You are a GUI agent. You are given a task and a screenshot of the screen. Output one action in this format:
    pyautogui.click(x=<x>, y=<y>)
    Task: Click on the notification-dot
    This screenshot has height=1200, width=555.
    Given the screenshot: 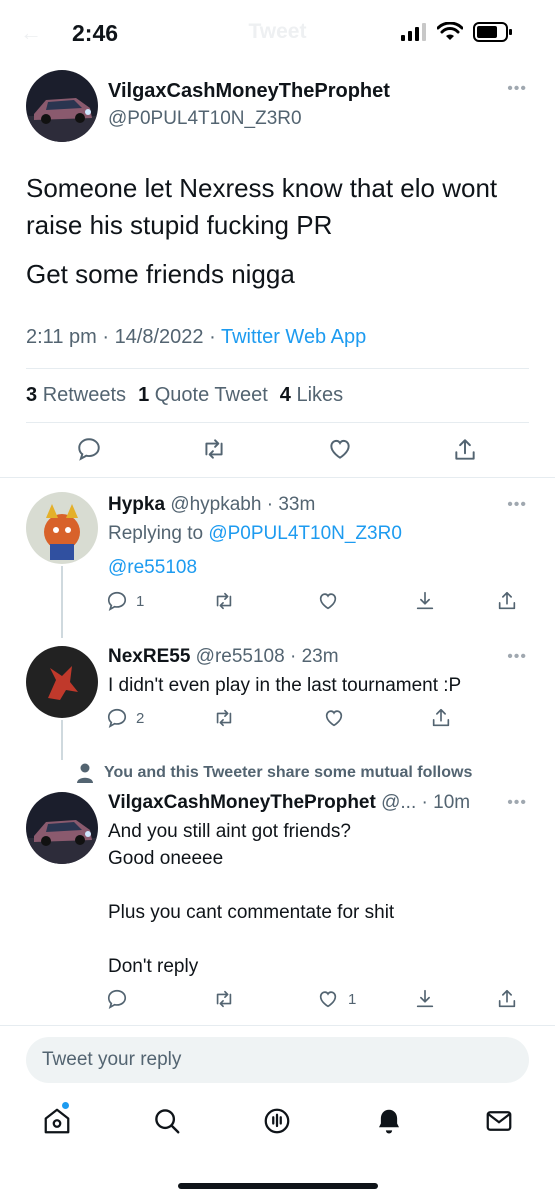 What is the action you would take?
    pyautogui.click(x=65, y=1105)
    